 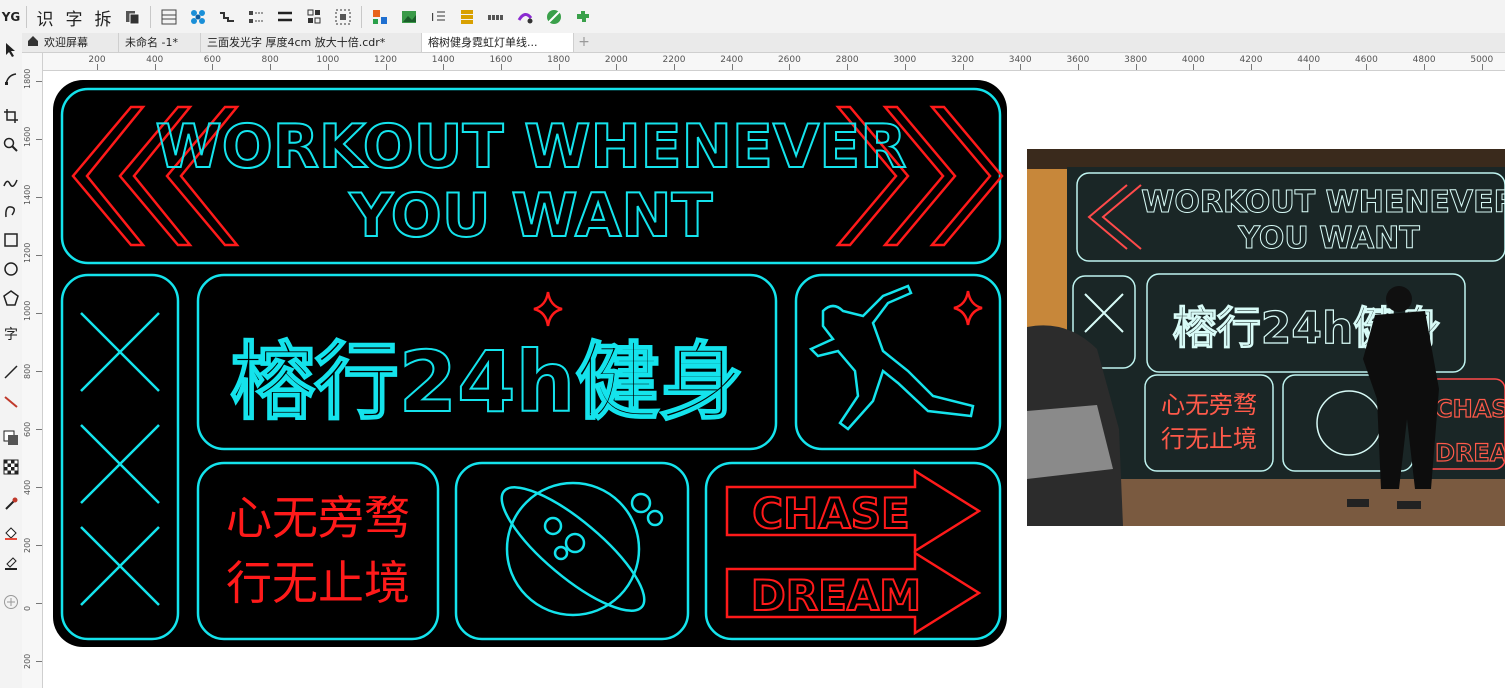 I want to click on tab-three-face-file: 三面发光字 厚度4cm 放大十倍.cdr*, so click(x=311, y=42).